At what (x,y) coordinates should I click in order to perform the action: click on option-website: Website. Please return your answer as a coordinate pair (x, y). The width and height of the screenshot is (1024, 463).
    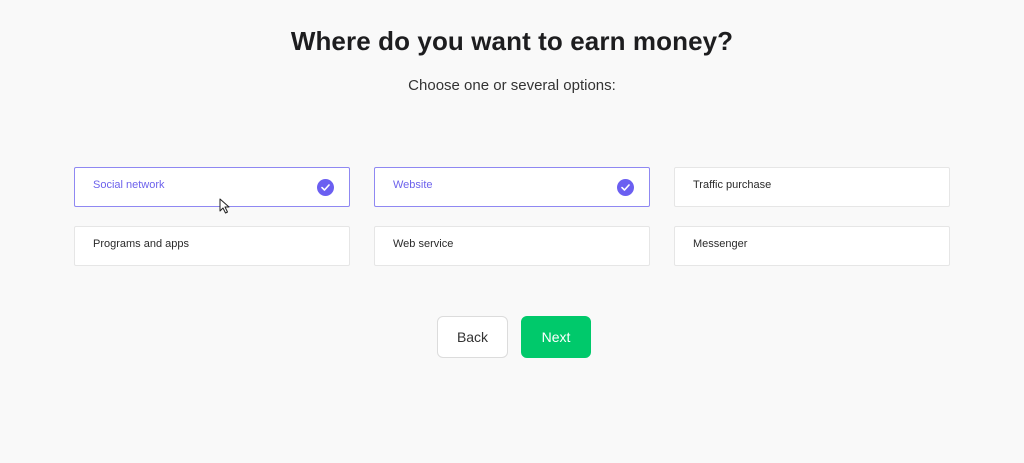
    Looking at the image, I should click on (512, 187).